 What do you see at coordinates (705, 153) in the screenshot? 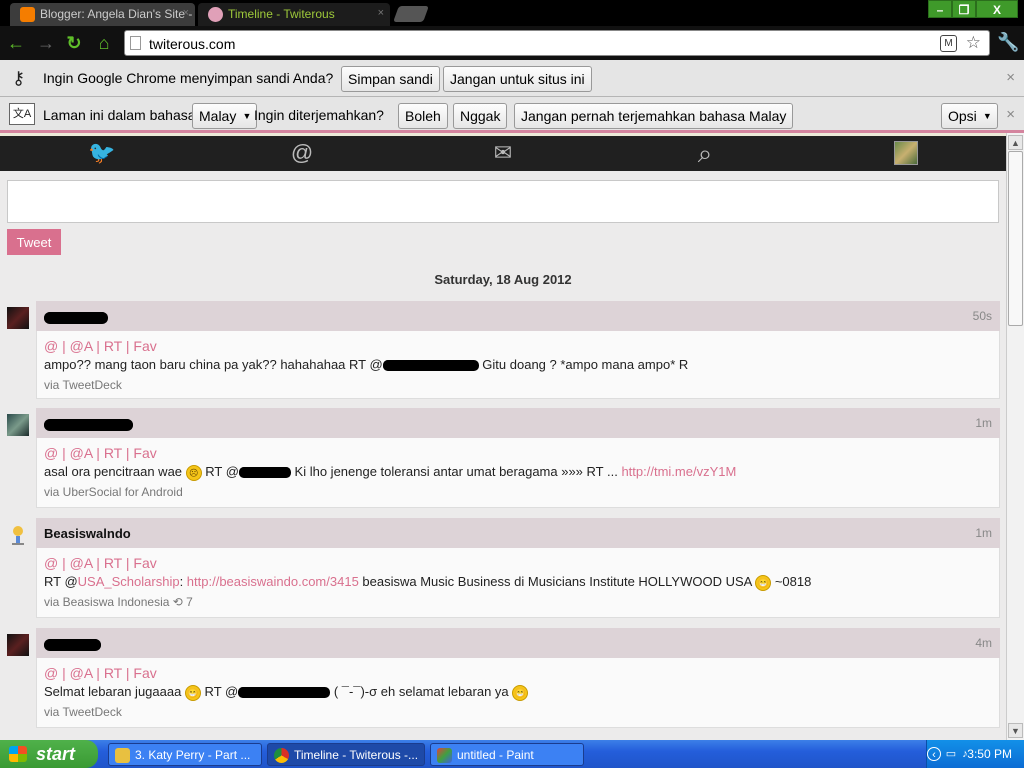
I see `search-icon: ⌕` at bounding box center [705, 153].